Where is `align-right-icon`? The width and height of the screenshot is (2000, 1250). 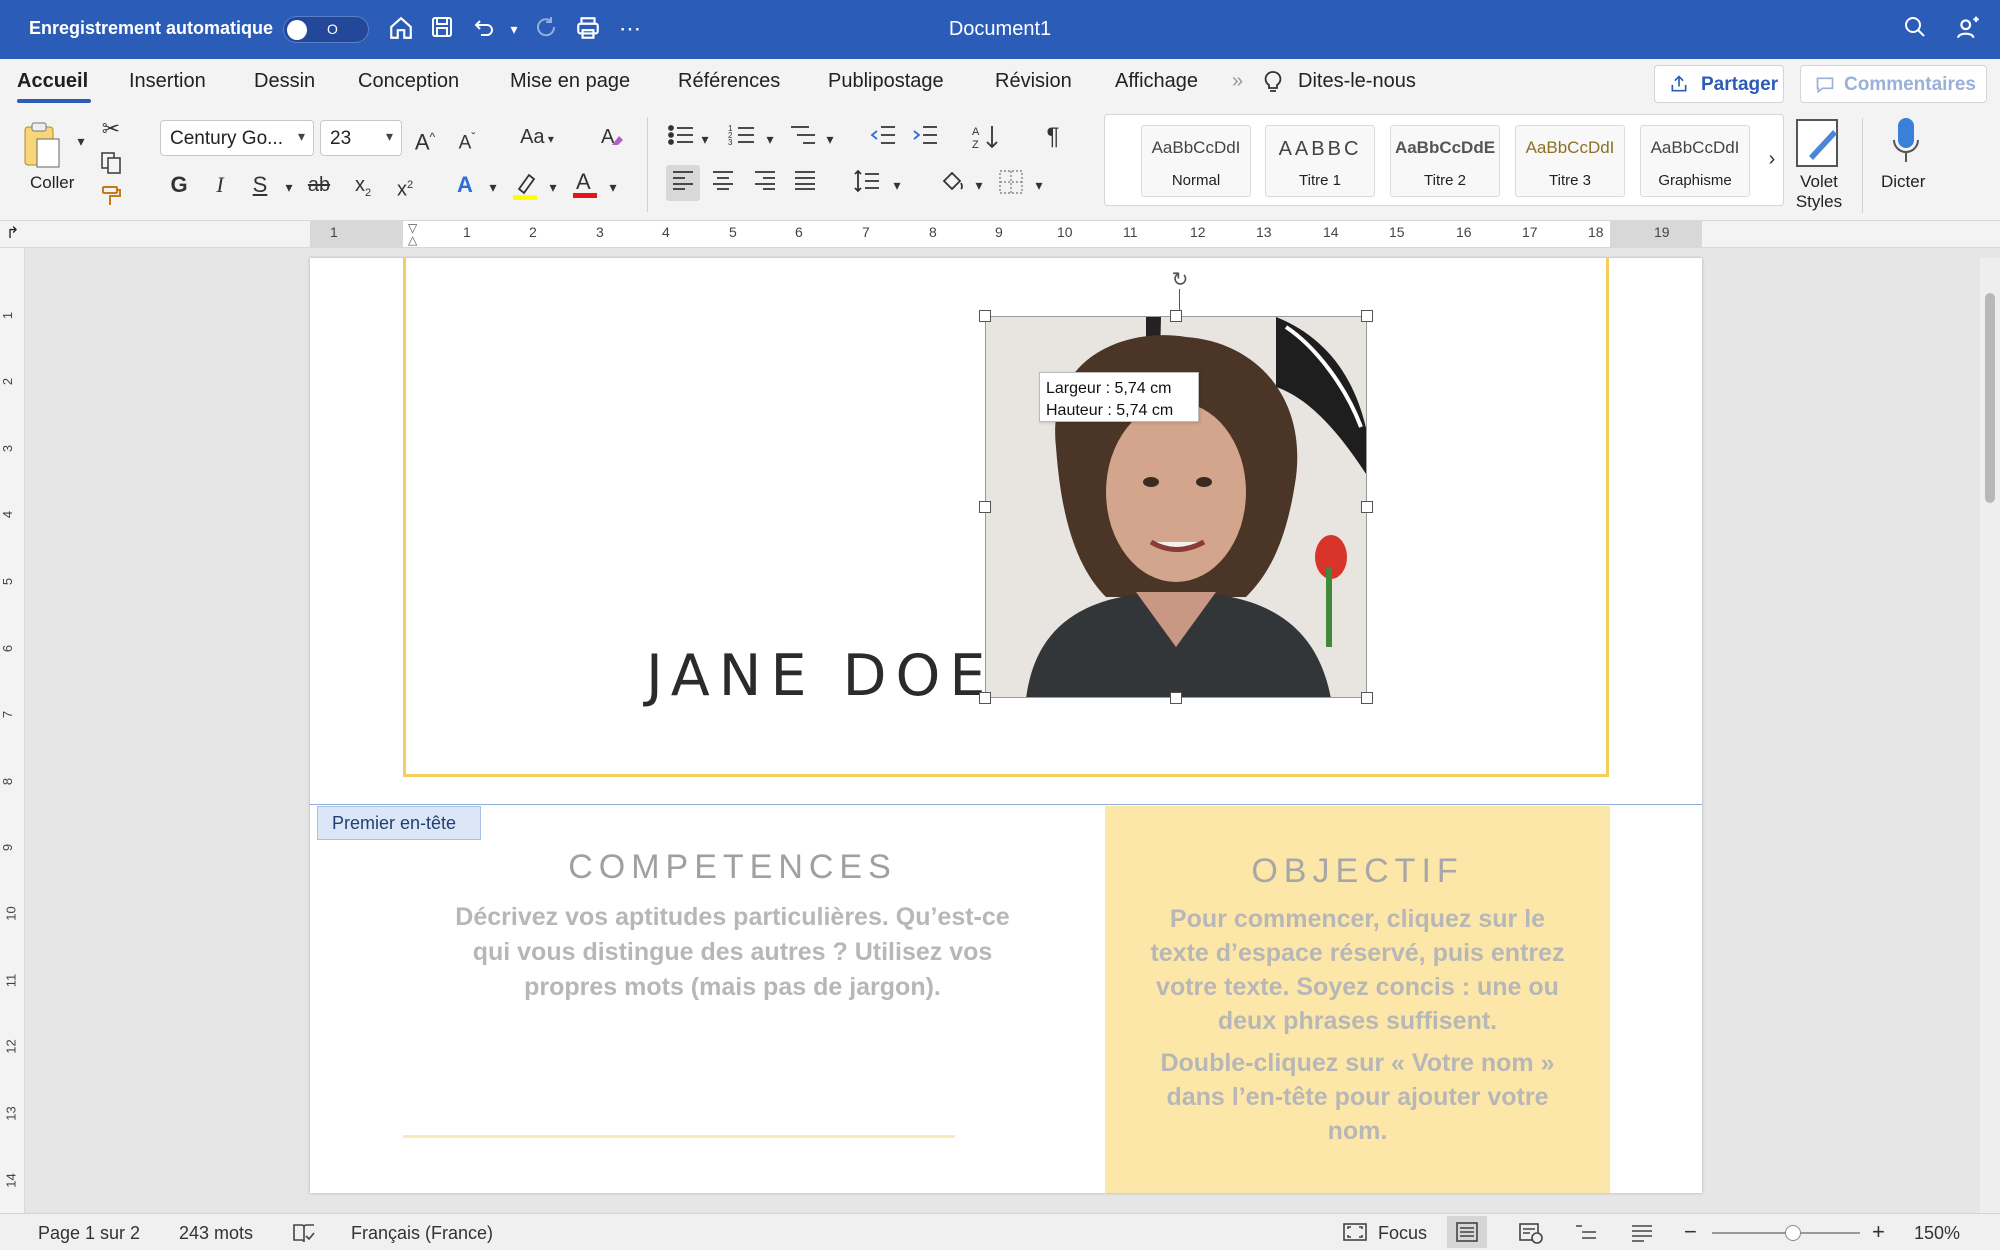
align-right-icon is located at coordinates (765, 183).